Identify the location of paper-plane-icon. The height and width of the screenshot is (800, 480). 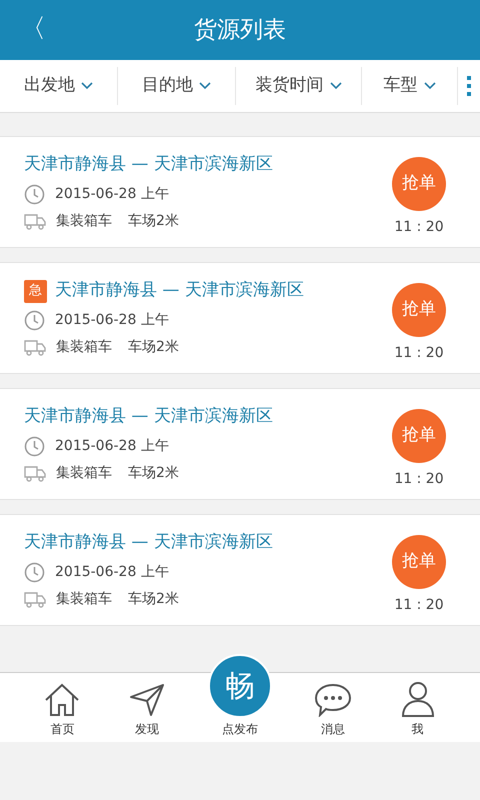
(147, 700).